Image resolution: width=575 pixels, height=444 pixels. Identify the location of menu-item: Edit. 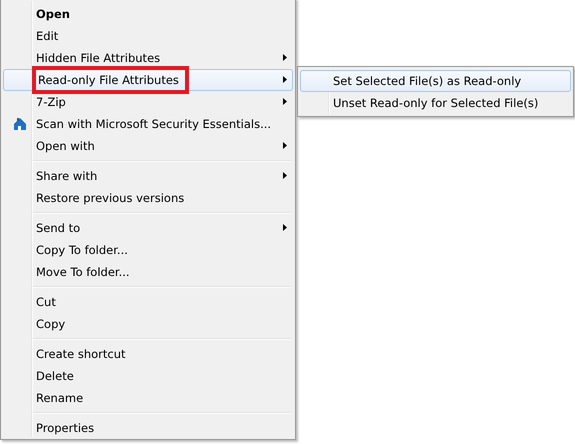
(148, 36).